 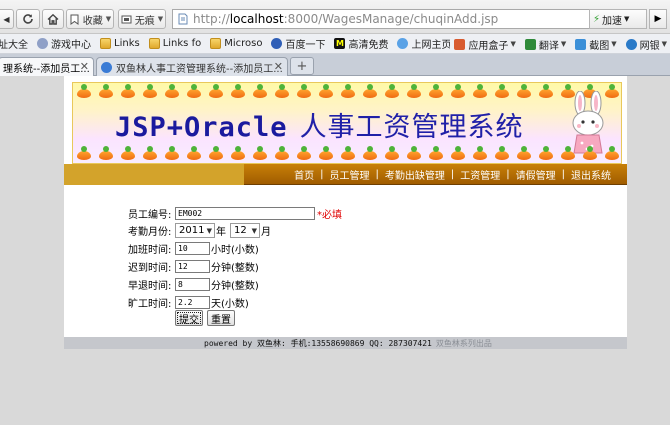 I want to click on bookmark-item: 址大全, so click(x=14, y=43).